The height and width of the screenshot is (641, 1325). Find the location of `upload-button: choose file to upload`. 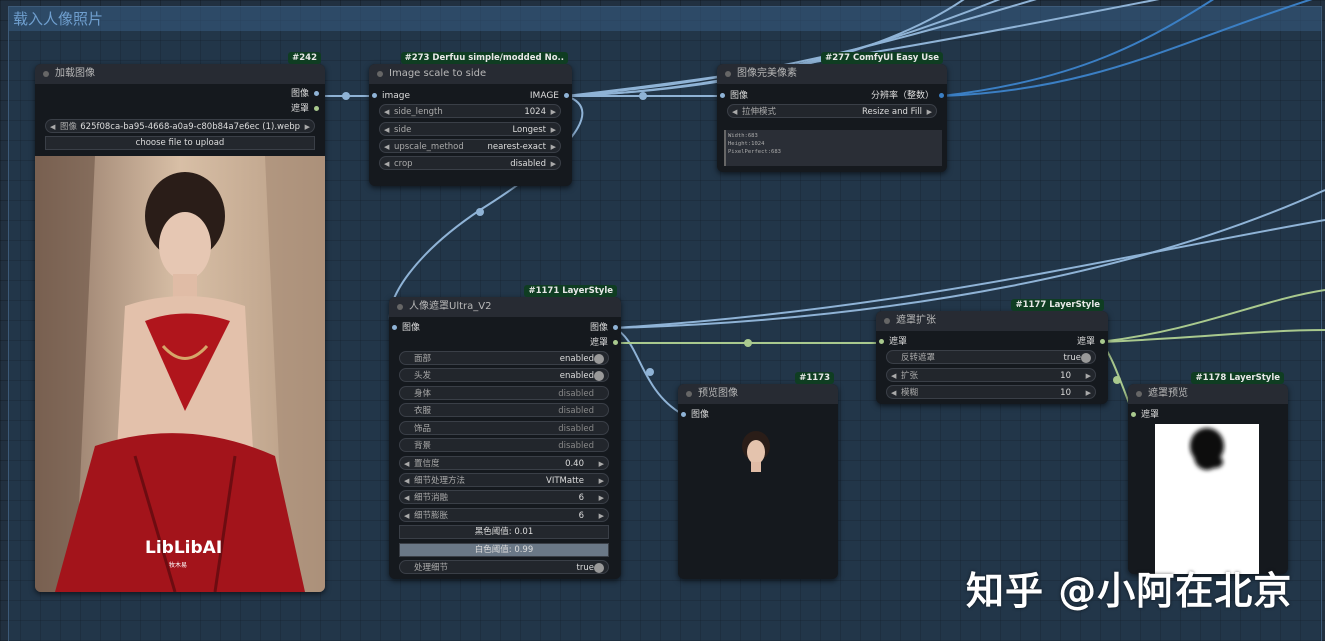

upload-button: choose file to upload is located at coordinates (180, 143).